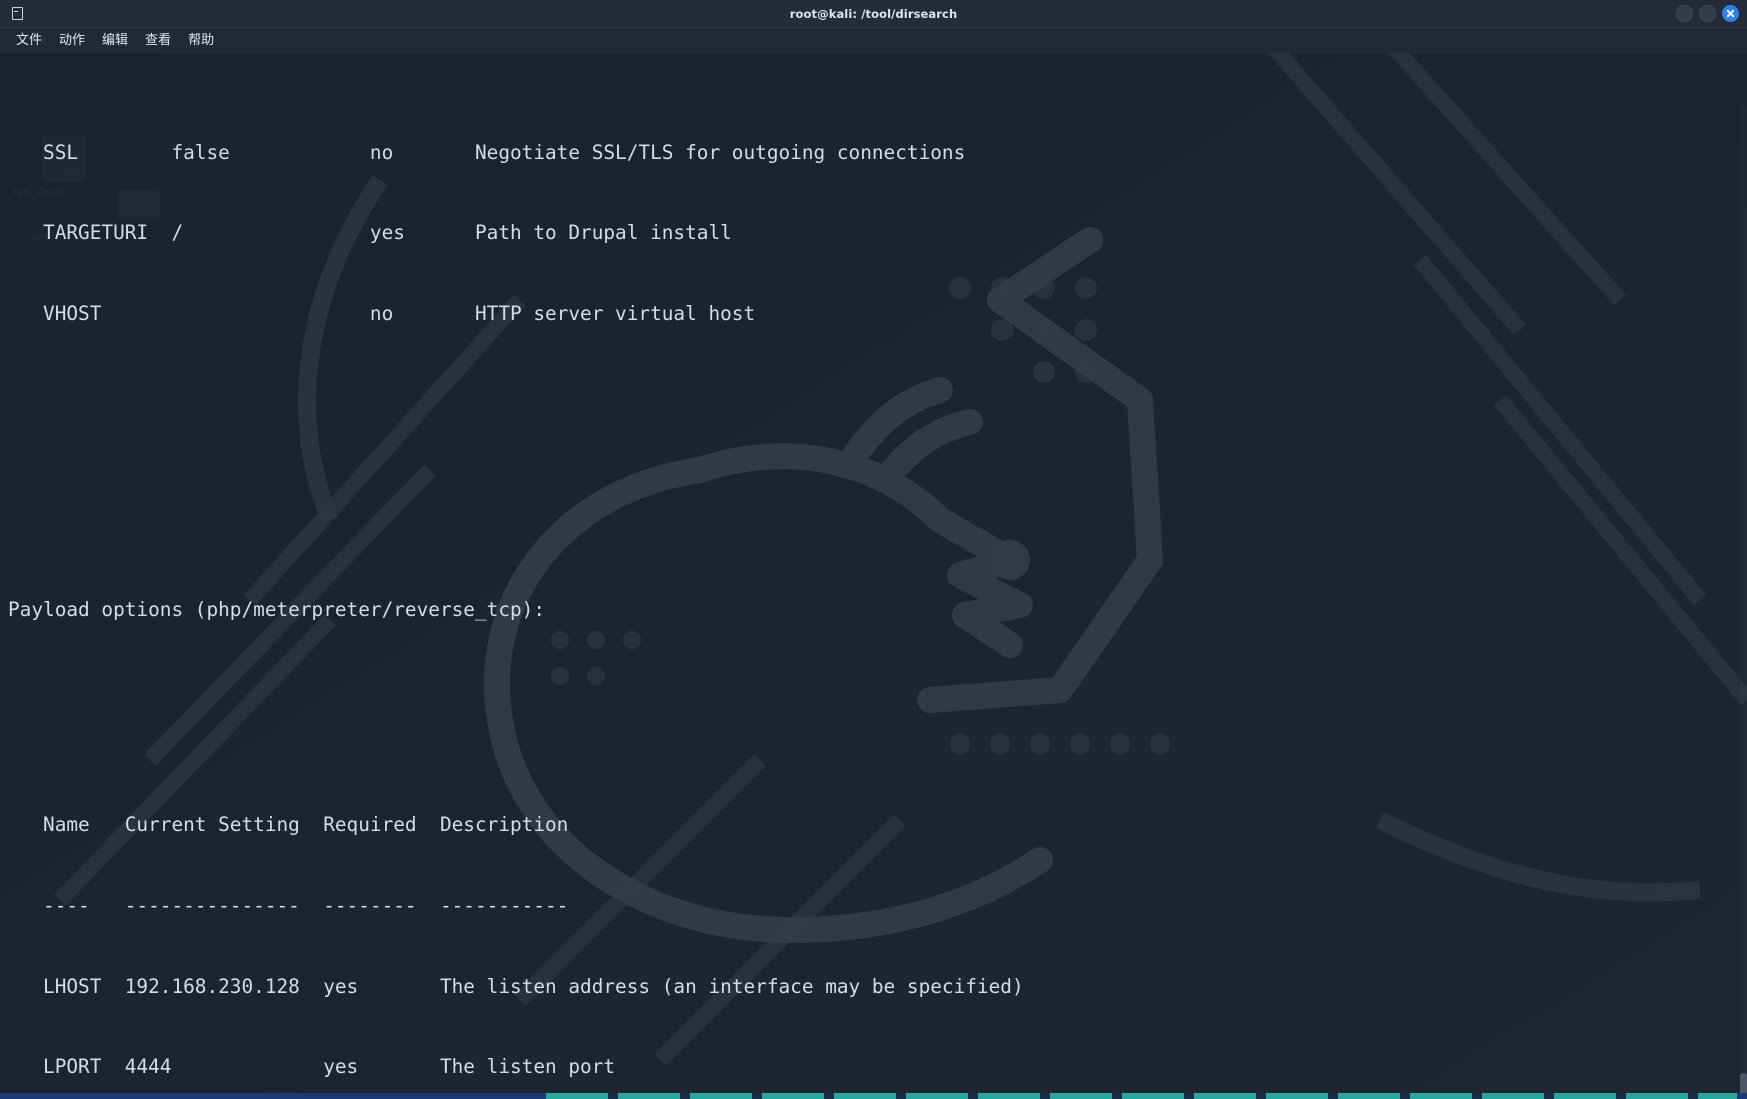  Describe the element at coordinates (1707, 13) in the screenshot. I see `maximize-button` at that location.